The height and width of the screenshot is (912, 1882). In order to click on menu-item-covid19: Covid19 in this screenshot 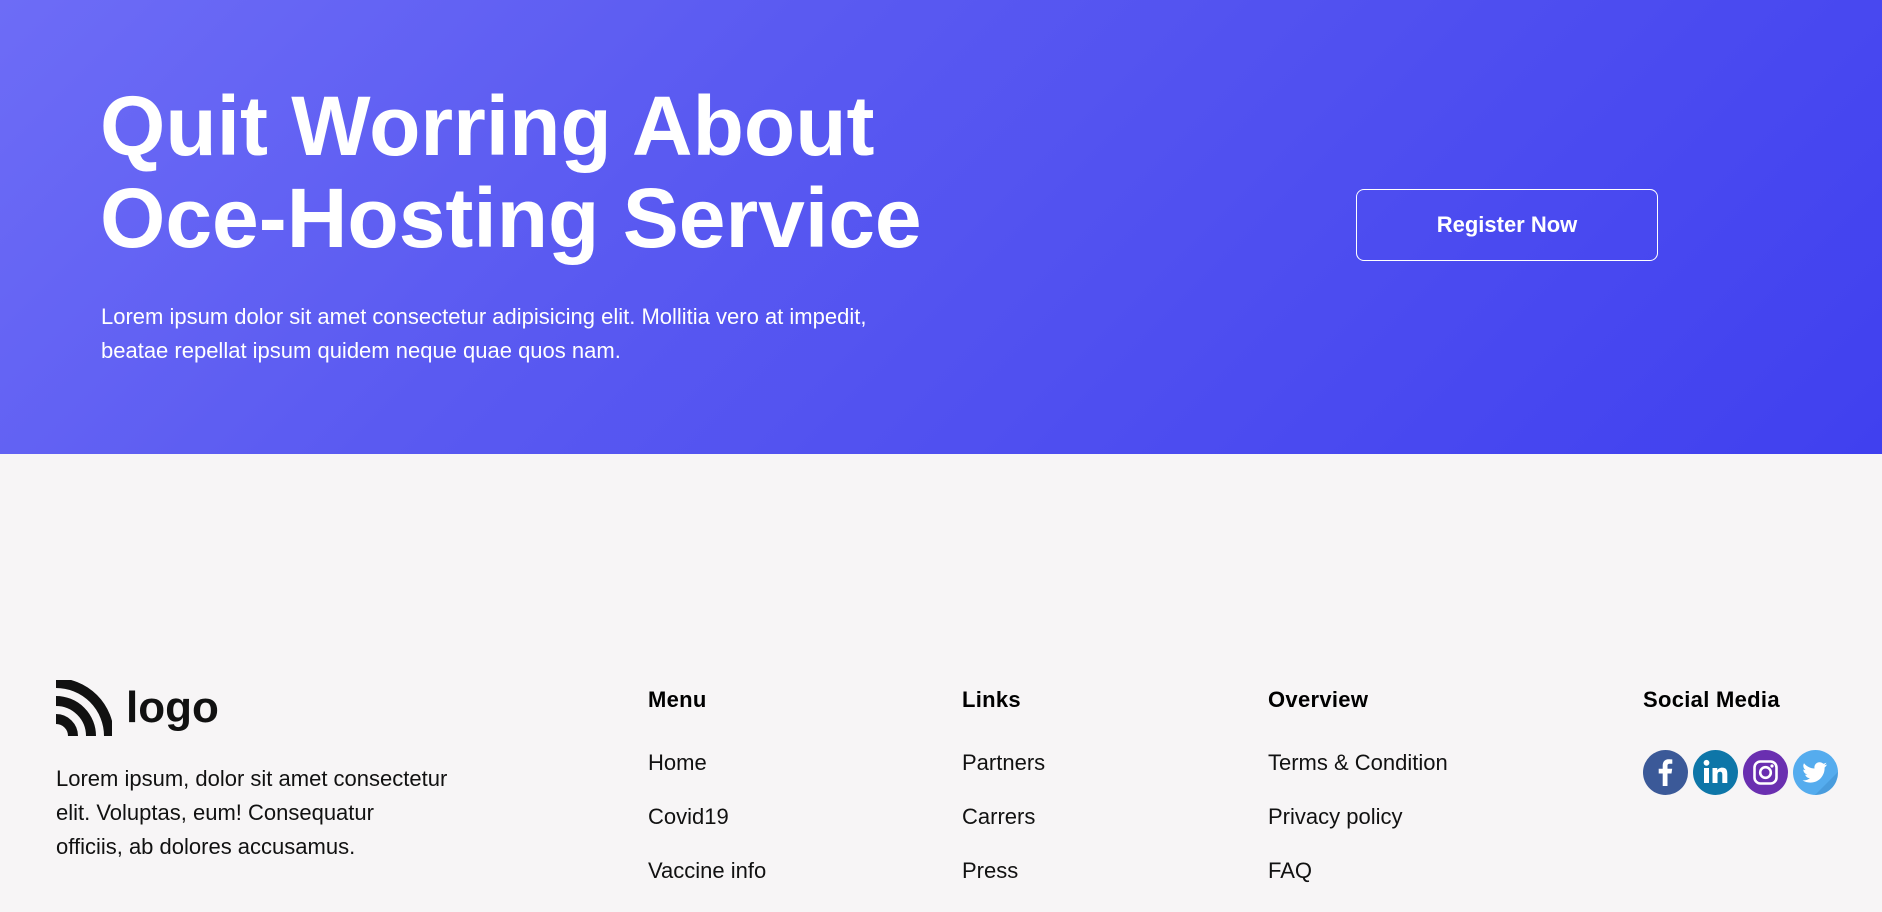, I will do `click(707, 817)`.